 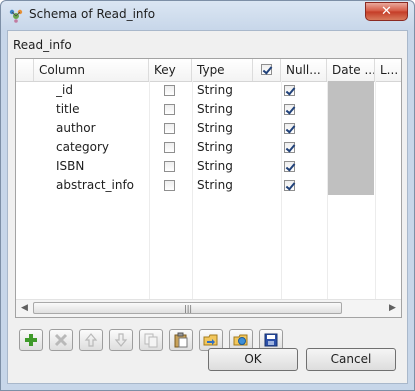 I want to click on table-row: ISBN String, so click(x=208, y=166).